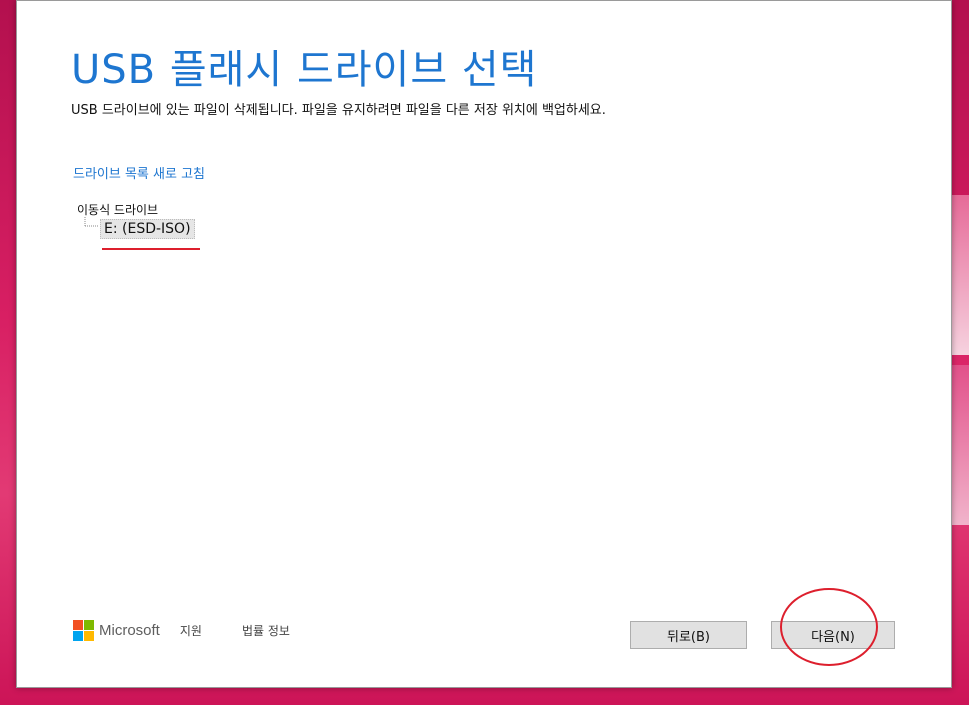  I want to click on drive-item-e: E: (ESD-ISO), so click(147, 229).